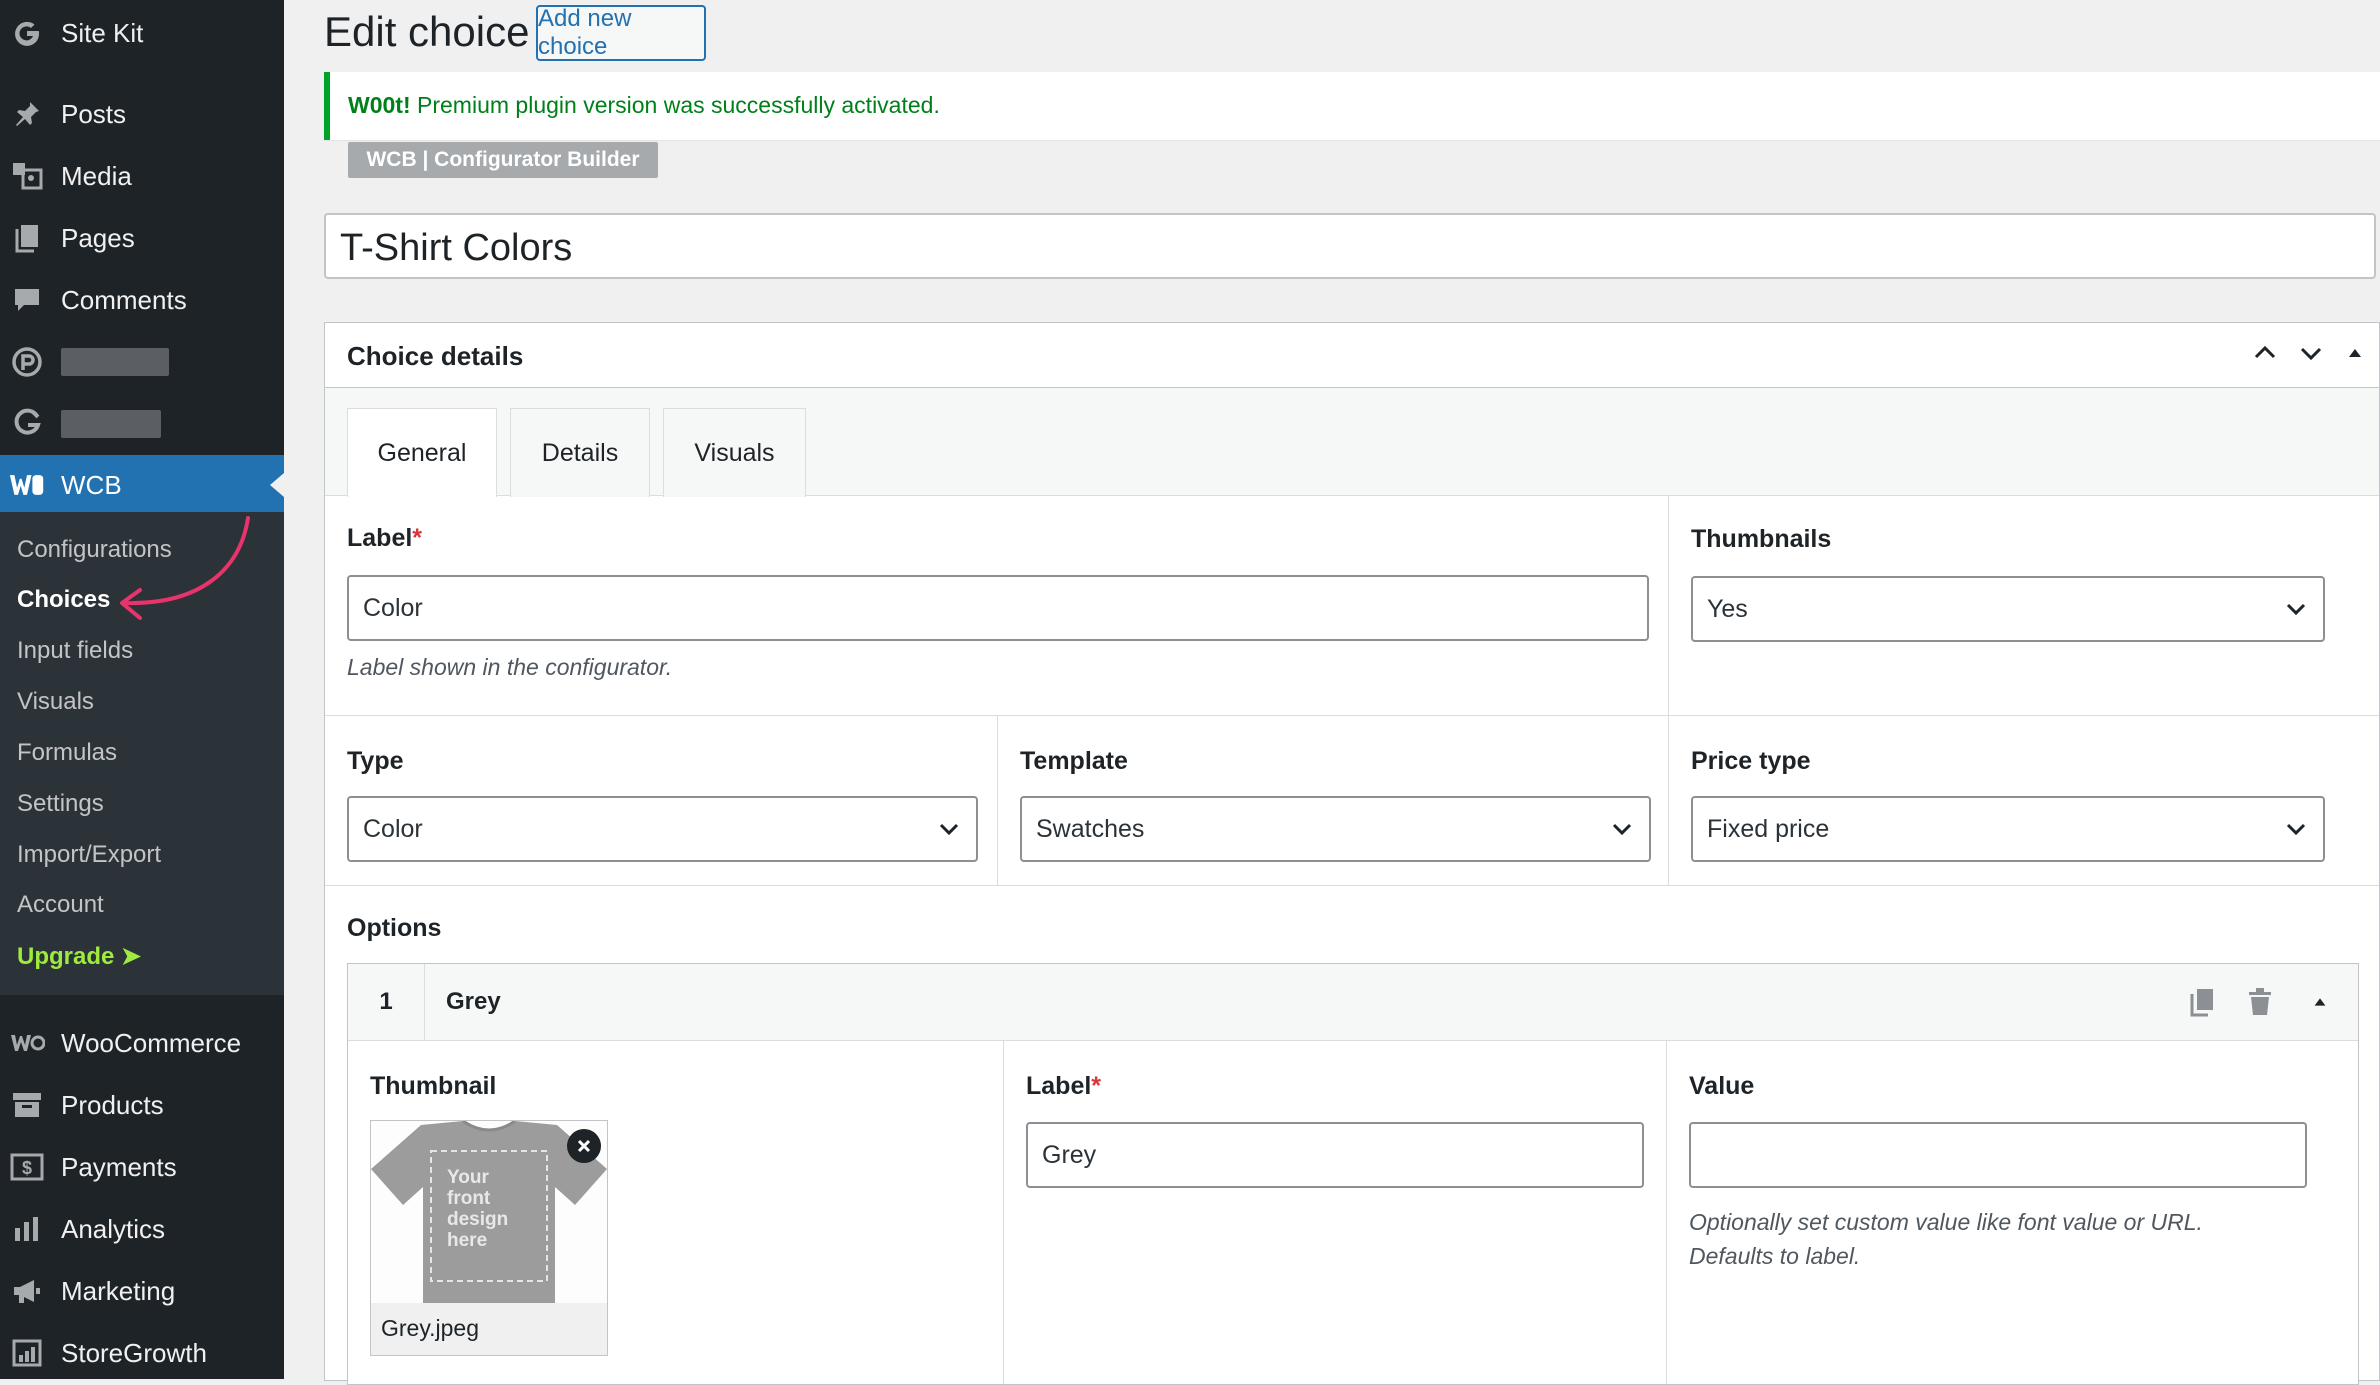 This screenshot has height=1385, width=2380. I want to click on menu-item-payments: $ Payments, so click(142, 1167).